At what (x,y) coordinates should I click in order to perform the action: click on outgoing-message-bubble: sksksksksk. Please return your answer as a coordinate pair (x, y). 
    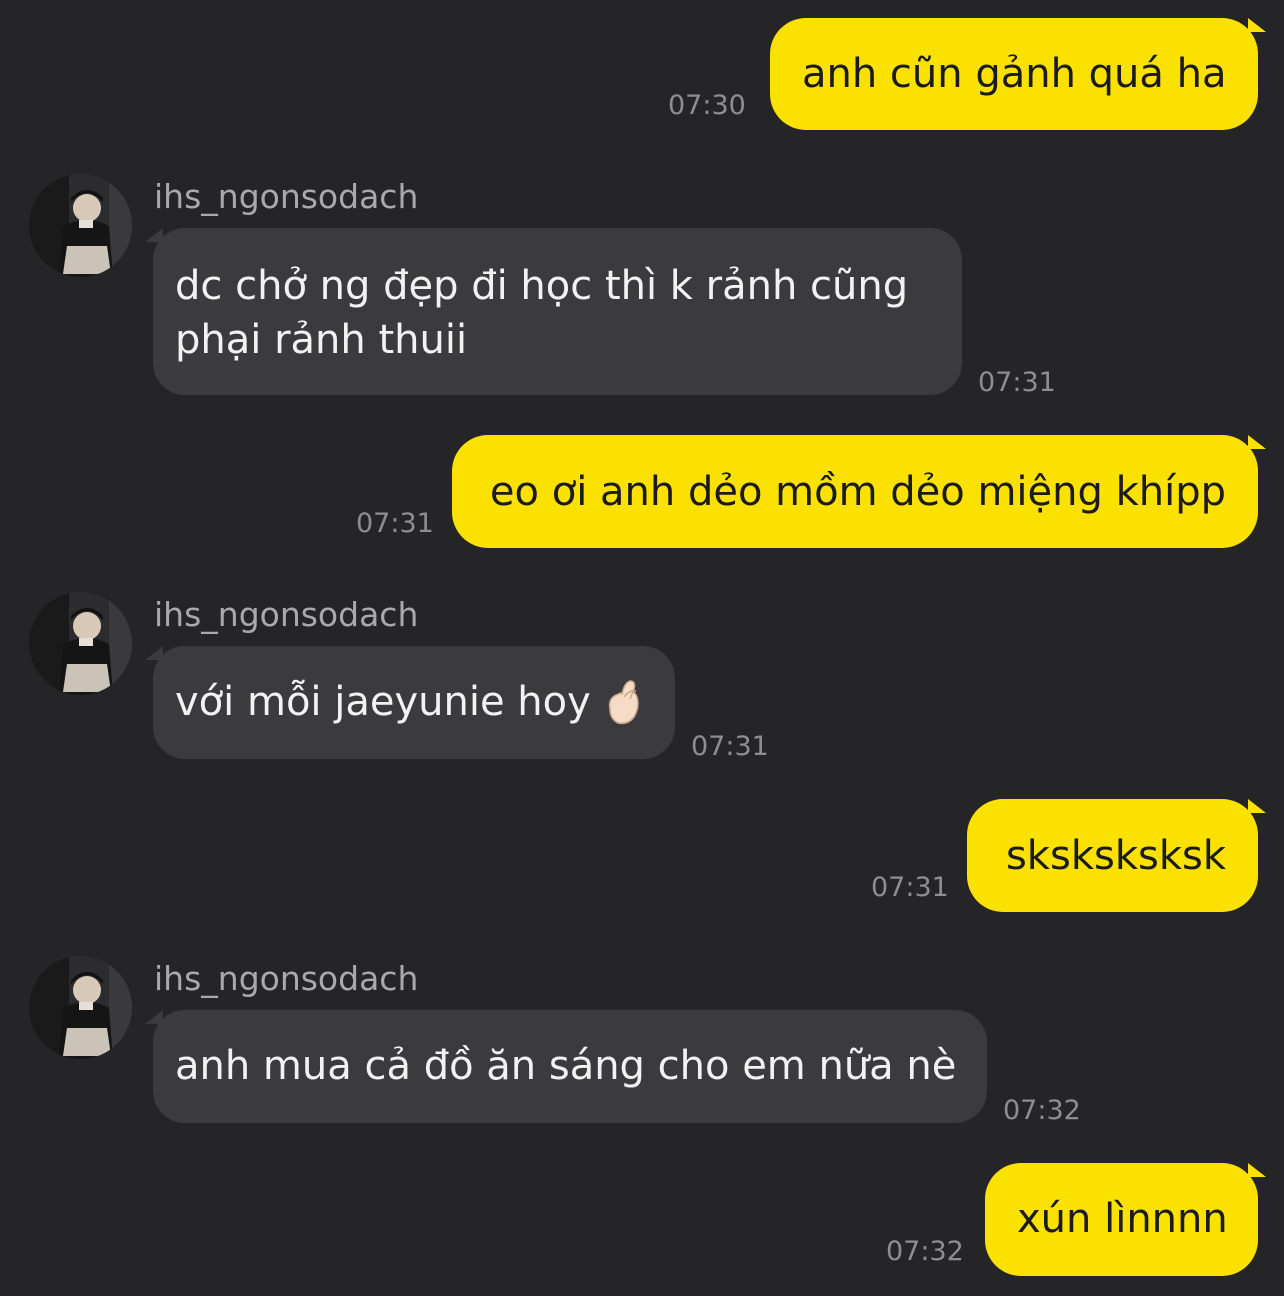
    Looking at the image, I should click on (1112, 855).